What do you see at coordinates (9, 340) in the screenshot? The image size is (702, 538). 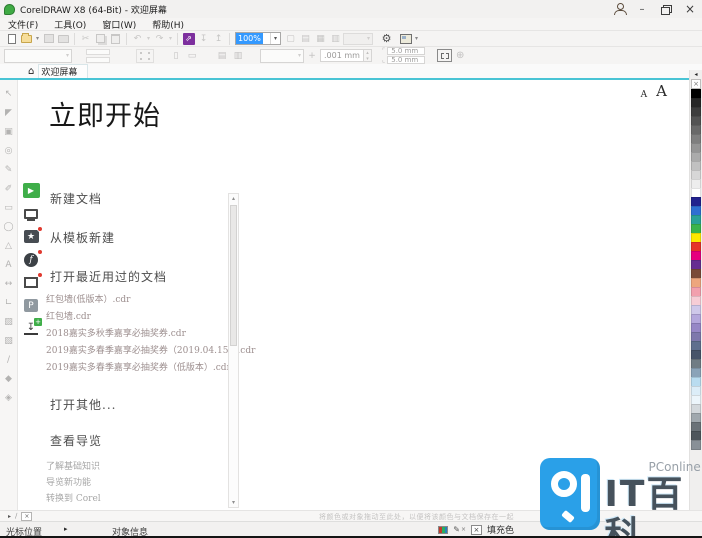 I see `transparency-tool: ▧` at bounding box center [9, 340].